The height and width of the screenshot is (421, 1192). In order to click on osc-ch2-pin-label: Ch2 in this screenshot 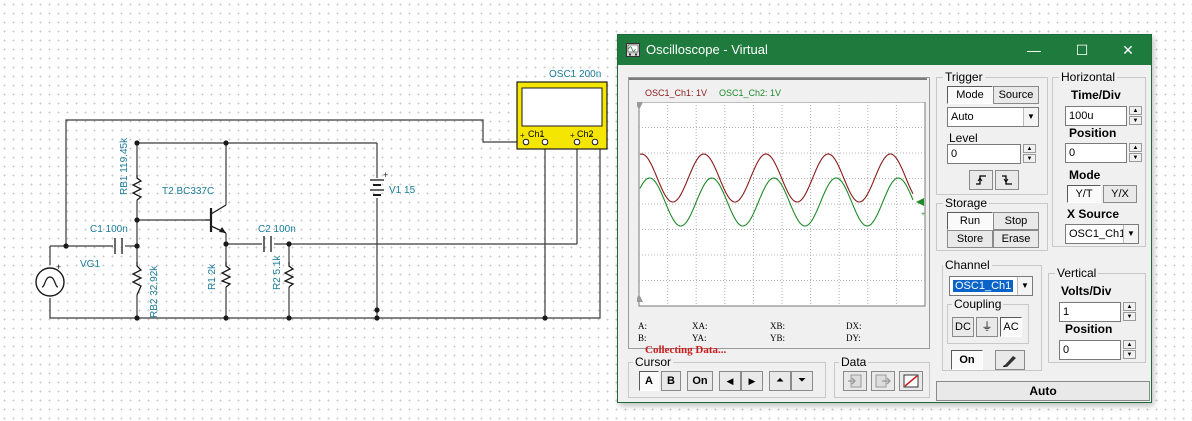, I will do `click(585, 134)`.